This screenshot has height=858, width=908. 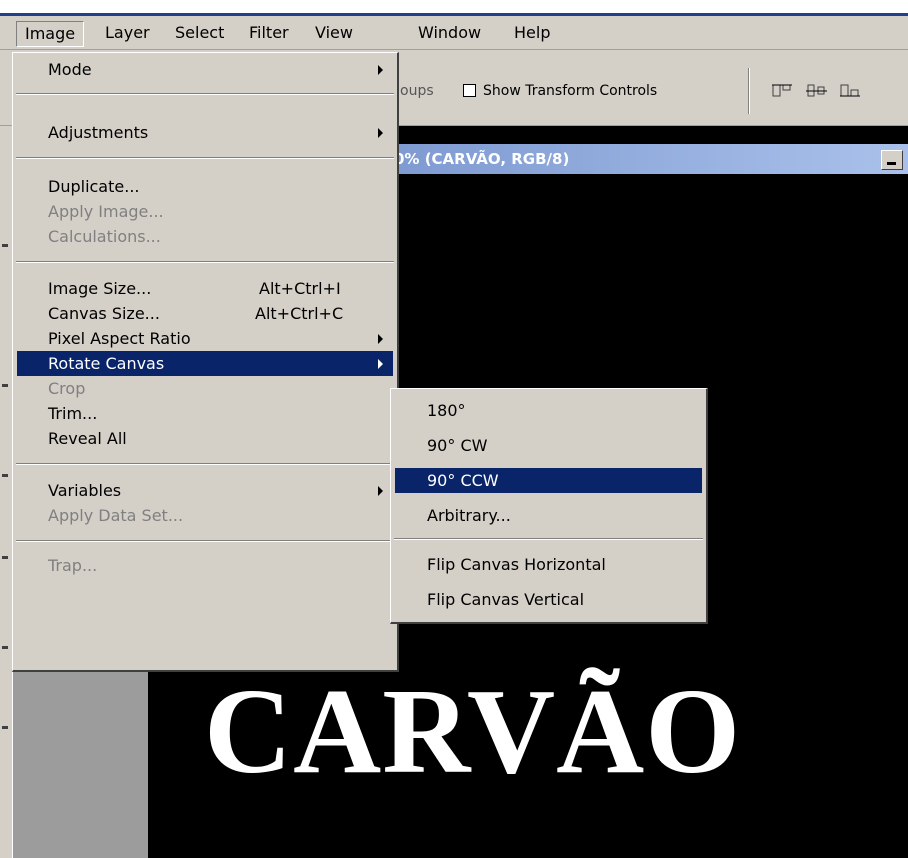 I want to click on menu-item-variables: Variables, so click(x=205, y=490).